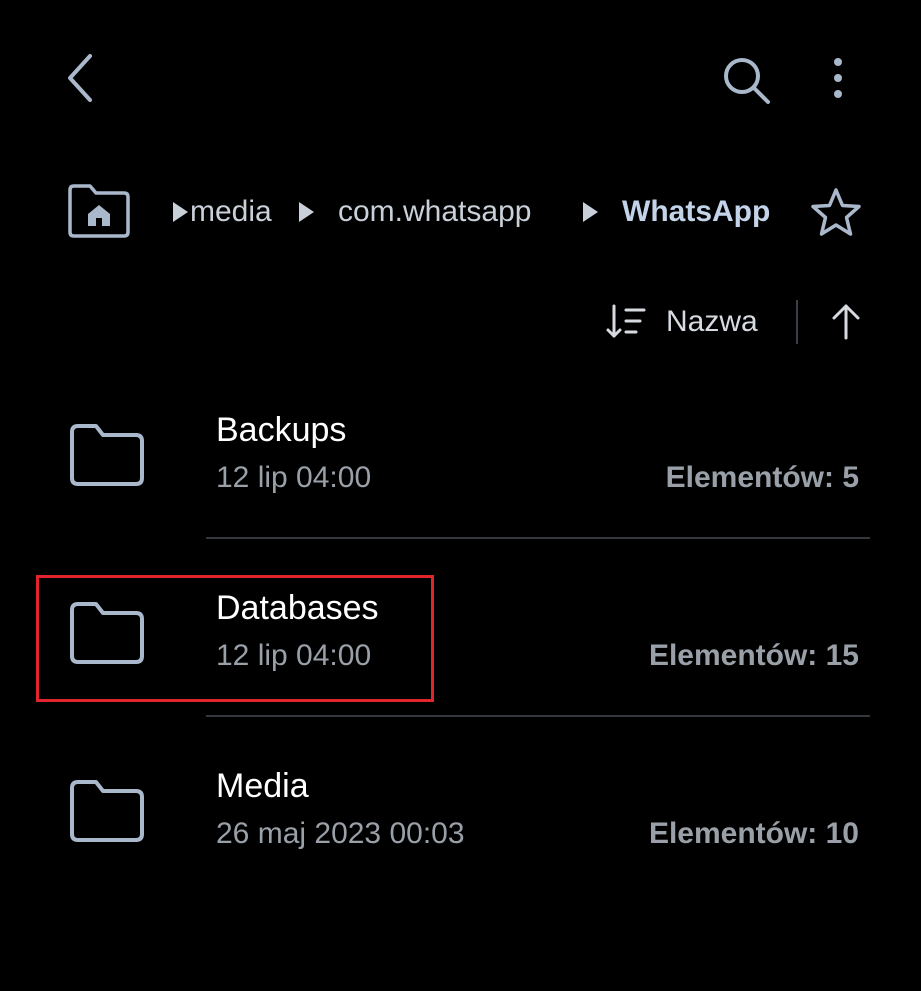 The width and height of the screenshot is (921, 991). I want to click on sort-icon, so click(626, 321).